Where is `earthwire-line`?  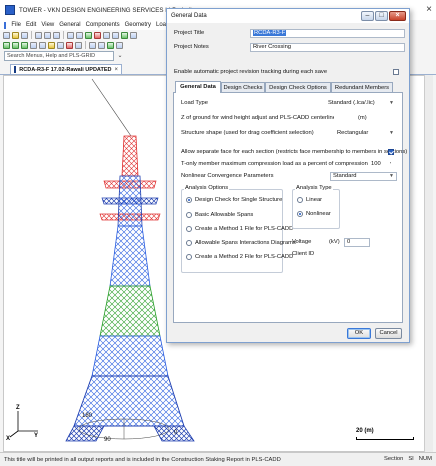
earthwire-line is located at coordinates (111, 107).